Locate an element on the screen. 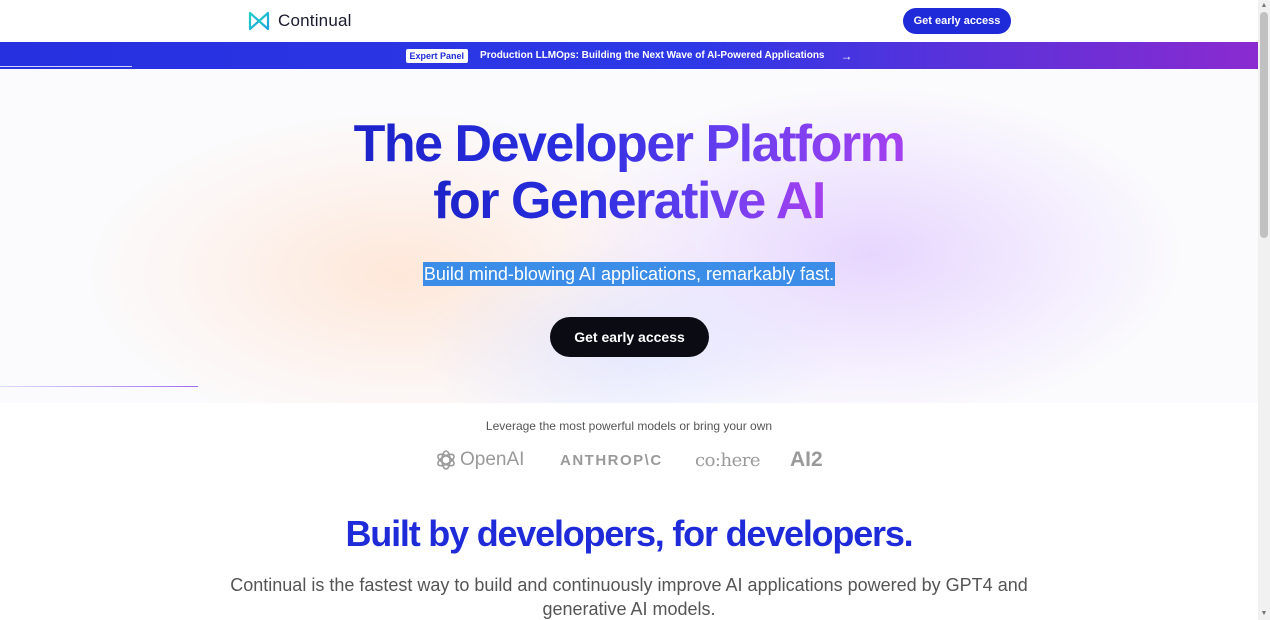 This screenshot has height=620, width=1270. site-header: Continual Get early access is located at coordinates (629, 21).